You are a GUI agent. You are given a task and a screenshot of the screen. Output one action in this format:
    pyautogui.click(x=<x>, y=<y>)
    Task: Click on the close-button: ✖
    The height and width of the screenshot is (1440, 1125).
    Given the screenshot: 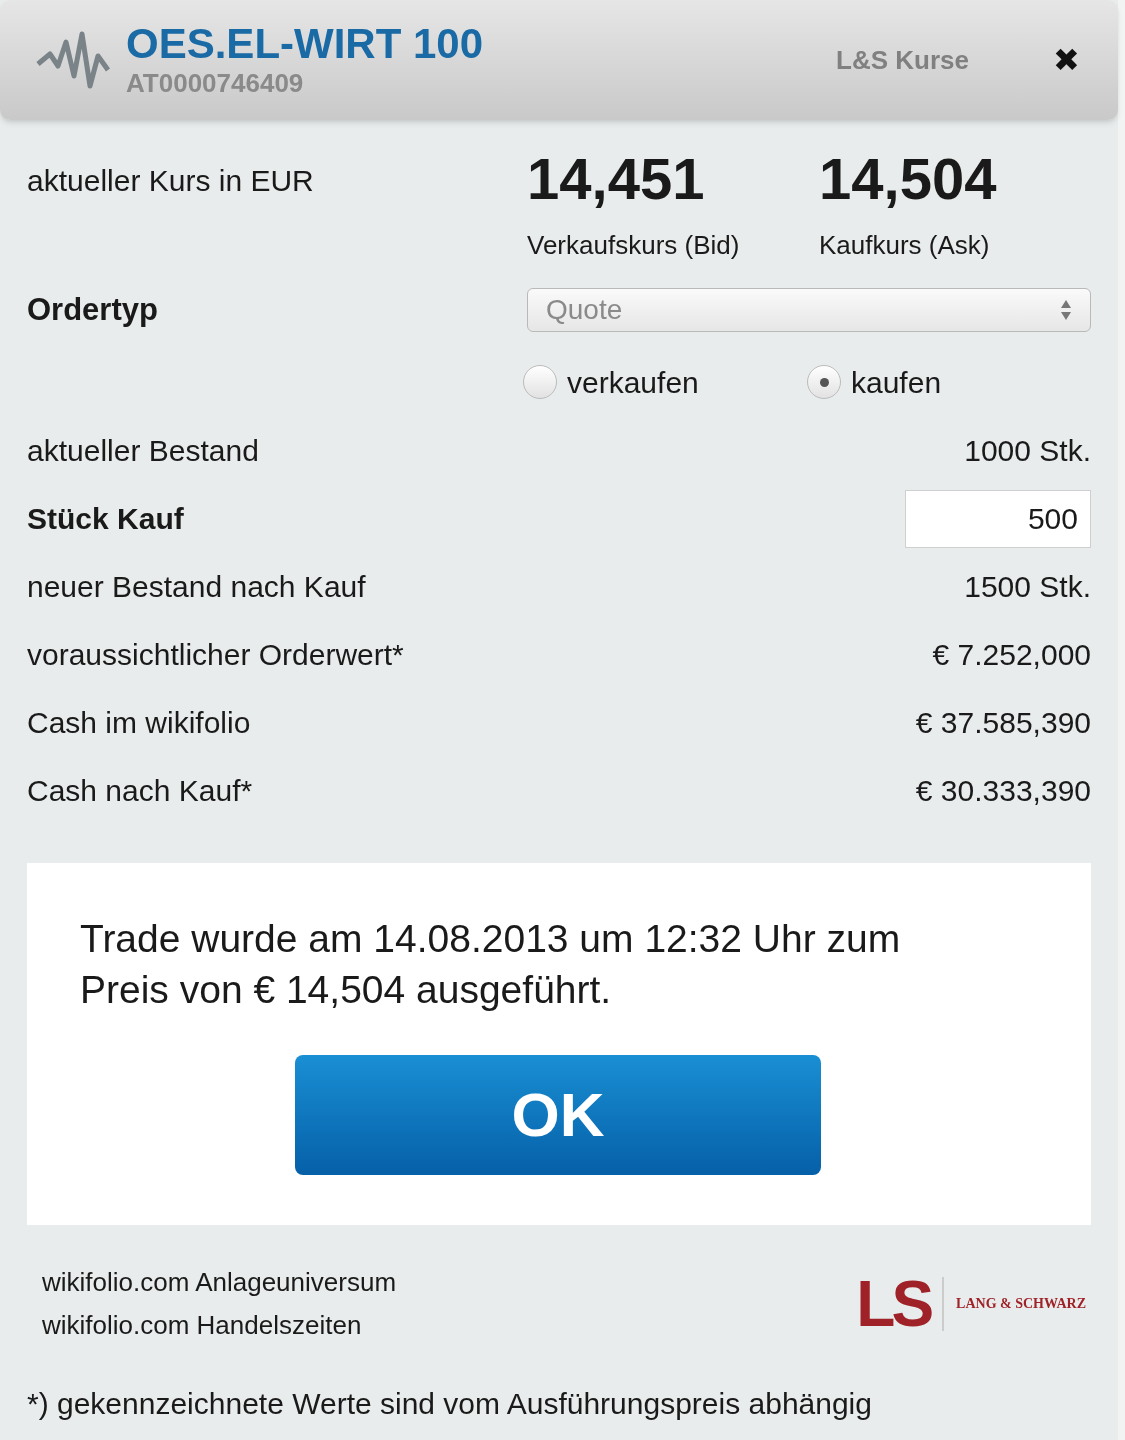 What is the action you would take?
    pyautogui.click(x=1066, y=60)
    